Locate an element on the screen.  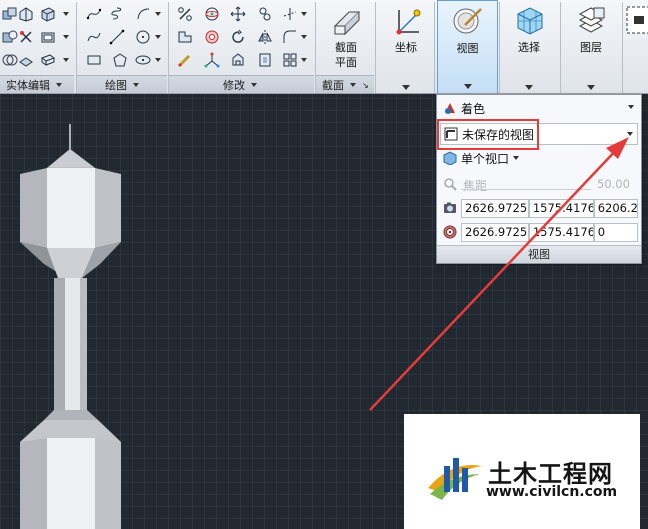
view-sphere-icon is located at coordinates (467, 21).